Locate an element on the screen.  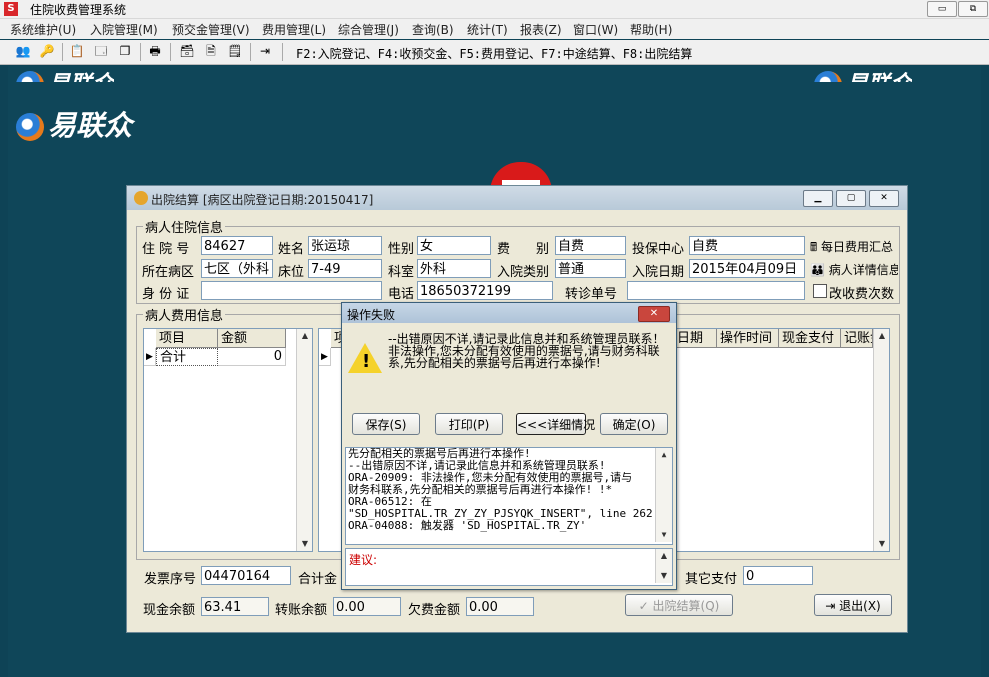
menu-admission: 入院管理(M) is located at coordinates (124, 29).